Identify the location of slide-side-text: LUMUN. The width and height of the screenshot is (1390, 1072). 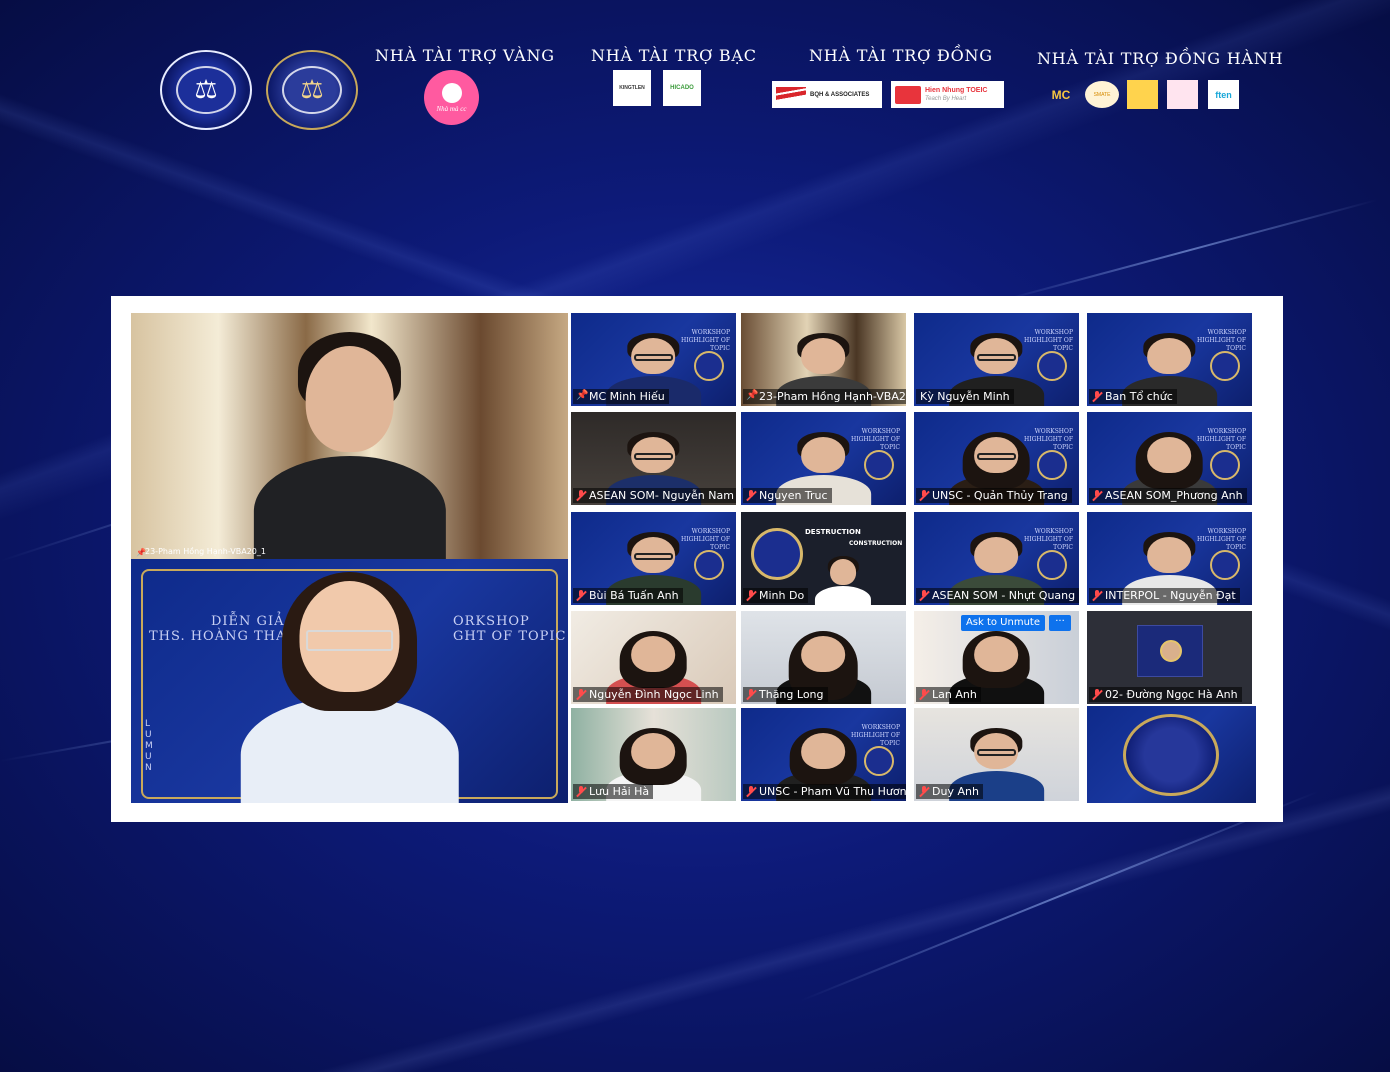
(149, 746).